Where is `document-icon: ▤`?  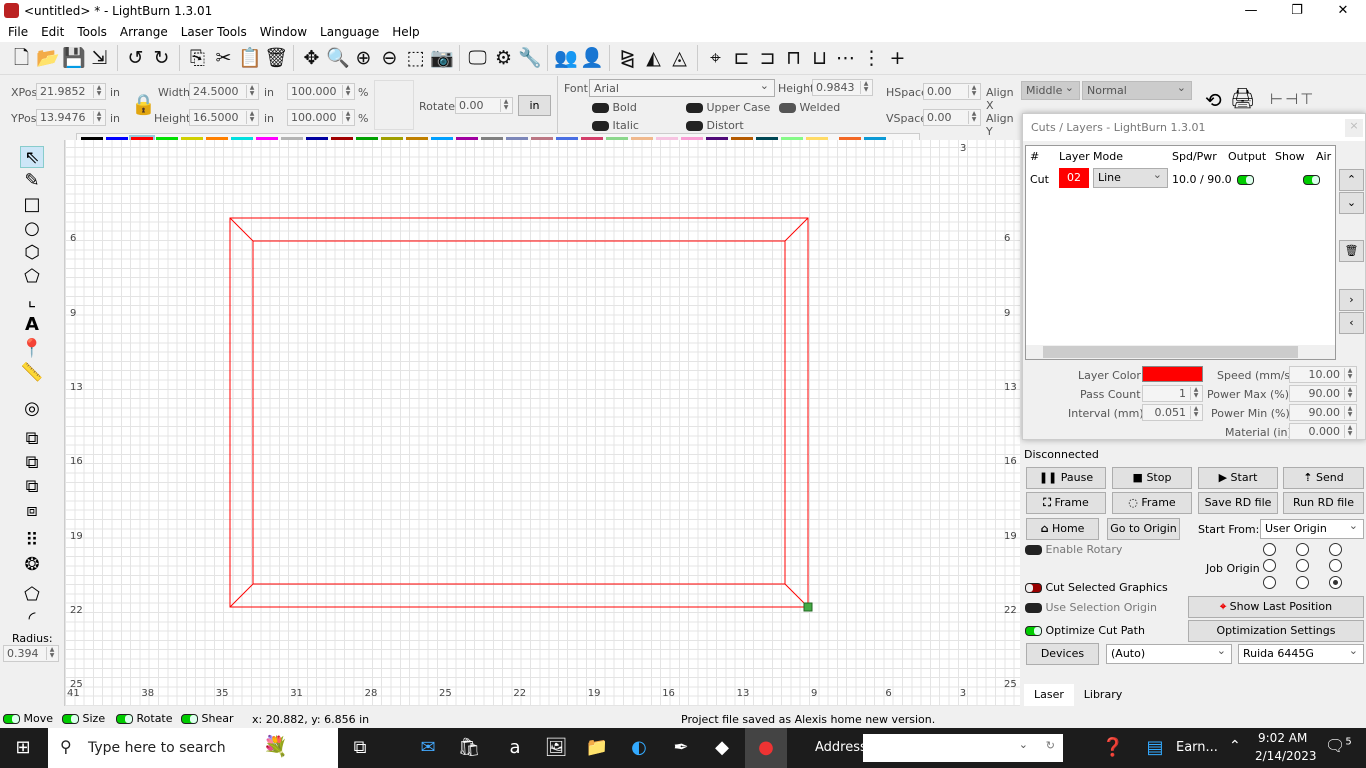
document-icon: ▤ is located at coordinates (1155, 748).